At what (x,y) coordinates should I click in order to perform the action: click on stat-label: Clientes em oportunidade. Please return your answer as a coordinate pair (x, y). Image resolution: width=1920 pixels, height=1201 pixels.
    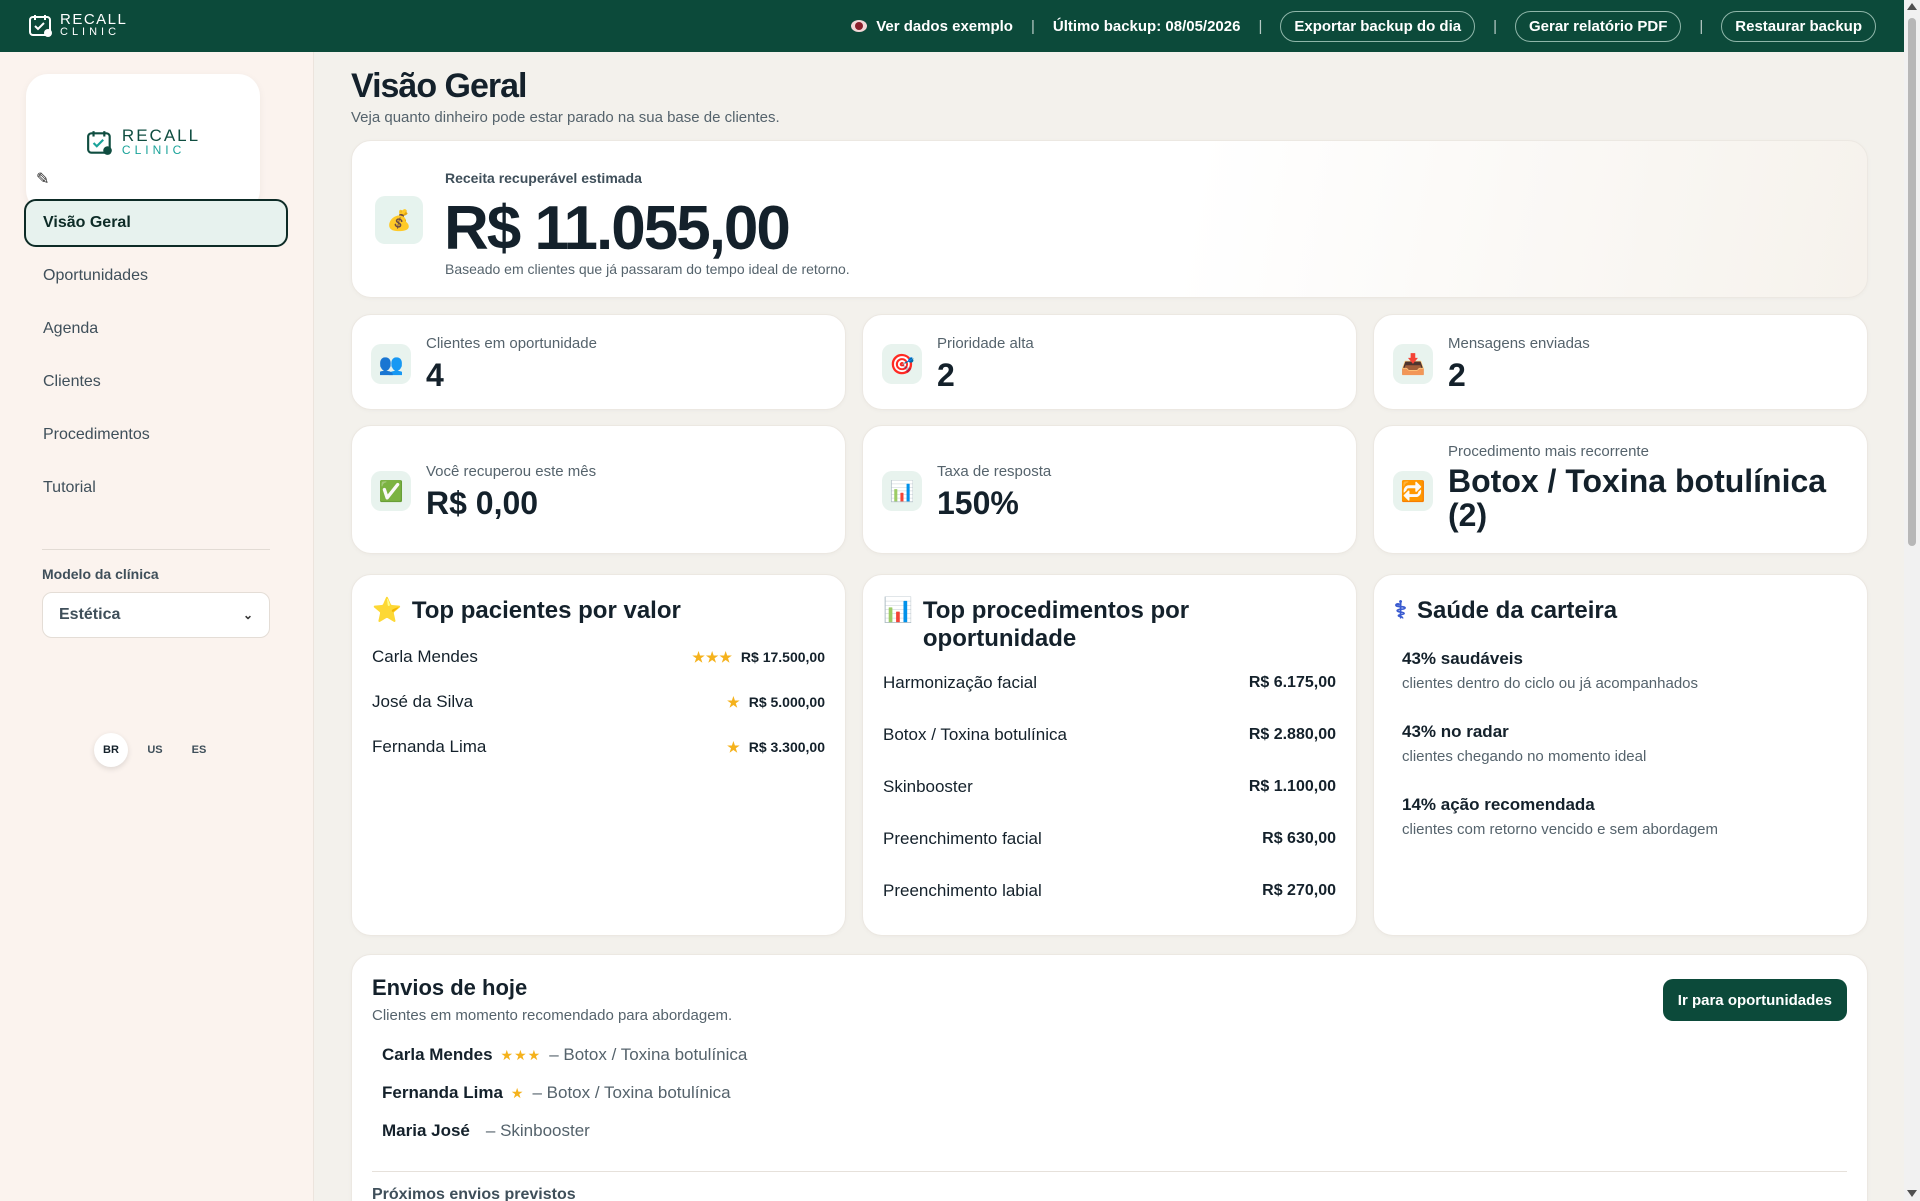
    Looking at the image, I should click on (511, 343).